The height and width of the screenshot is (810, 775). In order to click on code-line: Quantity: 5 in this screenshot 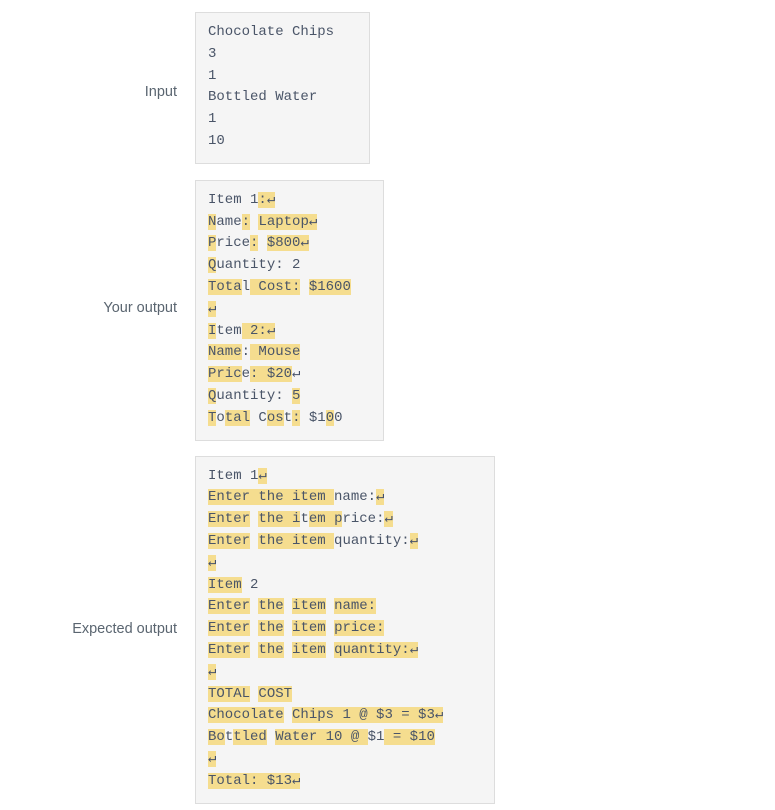, I will do `click(289, 397)`.